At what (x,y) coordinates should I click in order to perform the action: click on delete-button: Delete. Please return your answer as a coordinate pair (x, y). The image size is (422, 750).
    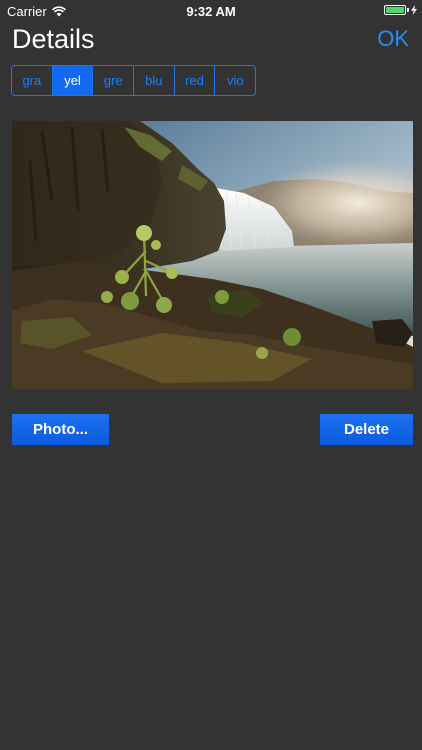
    Looking at the image, I should click on (366, 429).